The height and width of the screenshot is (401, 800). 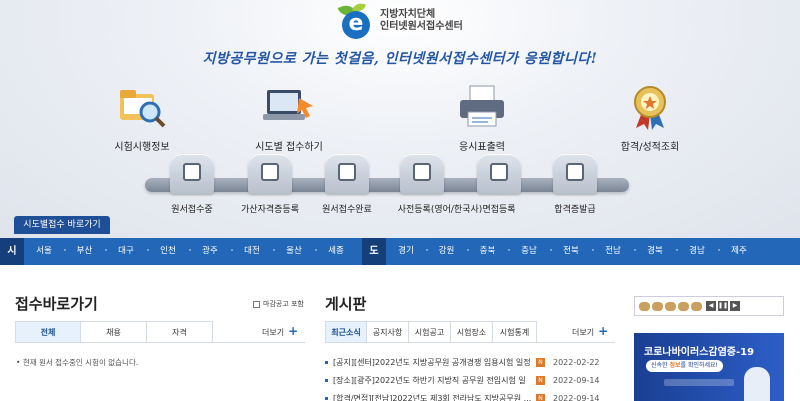 What do you see at coordinates (289, 106) in the screenshot?
I see `laptop-click-icon` at bounding box center [289, 106].